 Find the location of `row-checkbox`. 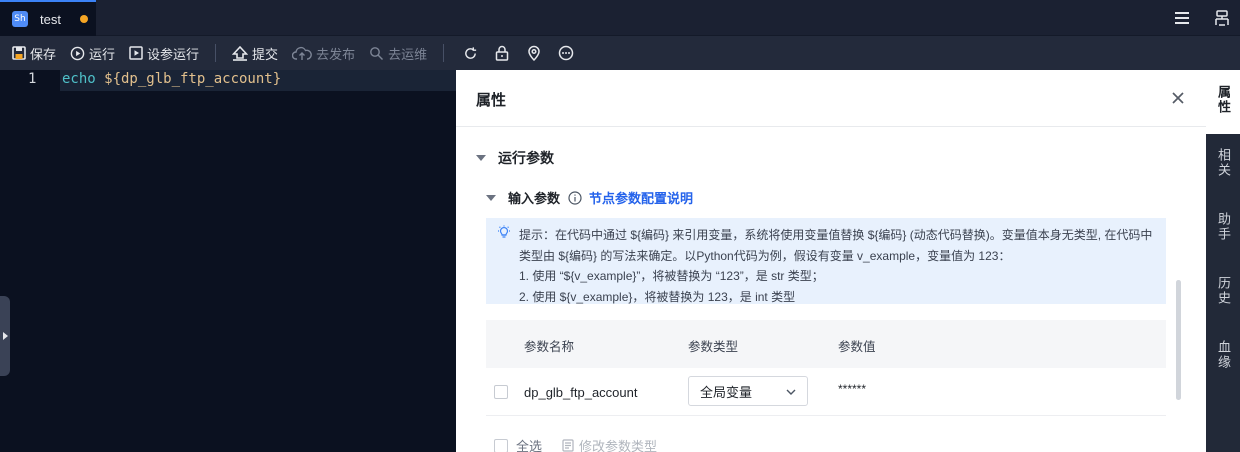

row-checkbox is located at coordinates (501, 392).